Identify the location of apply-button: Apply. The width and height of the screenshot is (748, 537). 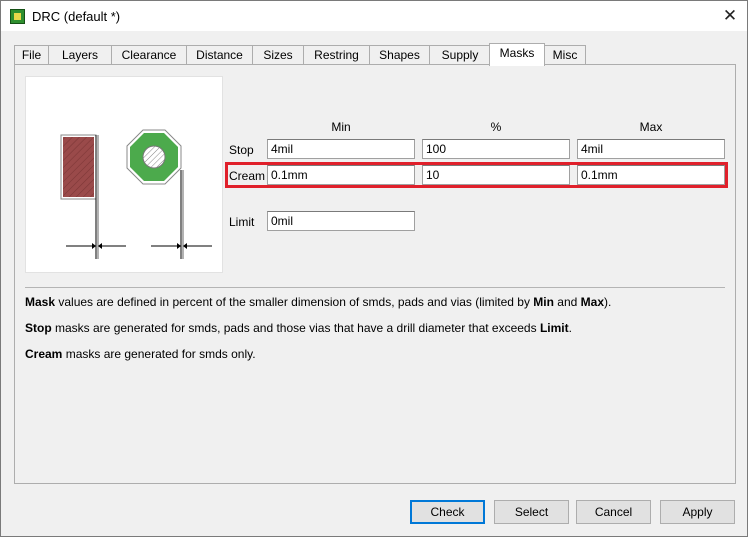
(697, 512).